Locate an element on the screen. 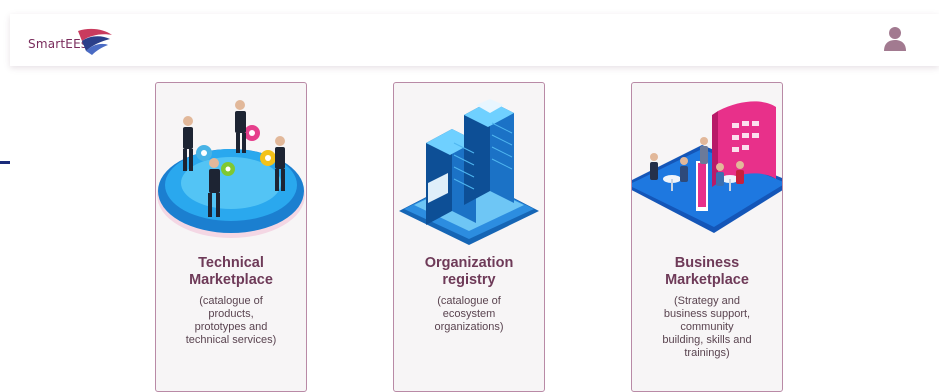 This screenshot has width=939, height=392. exhibition-booth-illustration is located at coordinates (707, 167).